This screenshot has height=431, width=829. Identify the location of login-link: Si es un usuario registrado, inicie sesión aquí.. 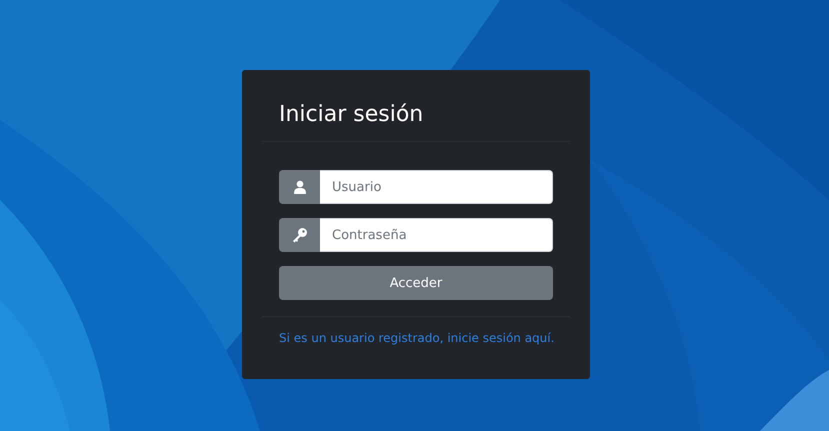
(416, 338).